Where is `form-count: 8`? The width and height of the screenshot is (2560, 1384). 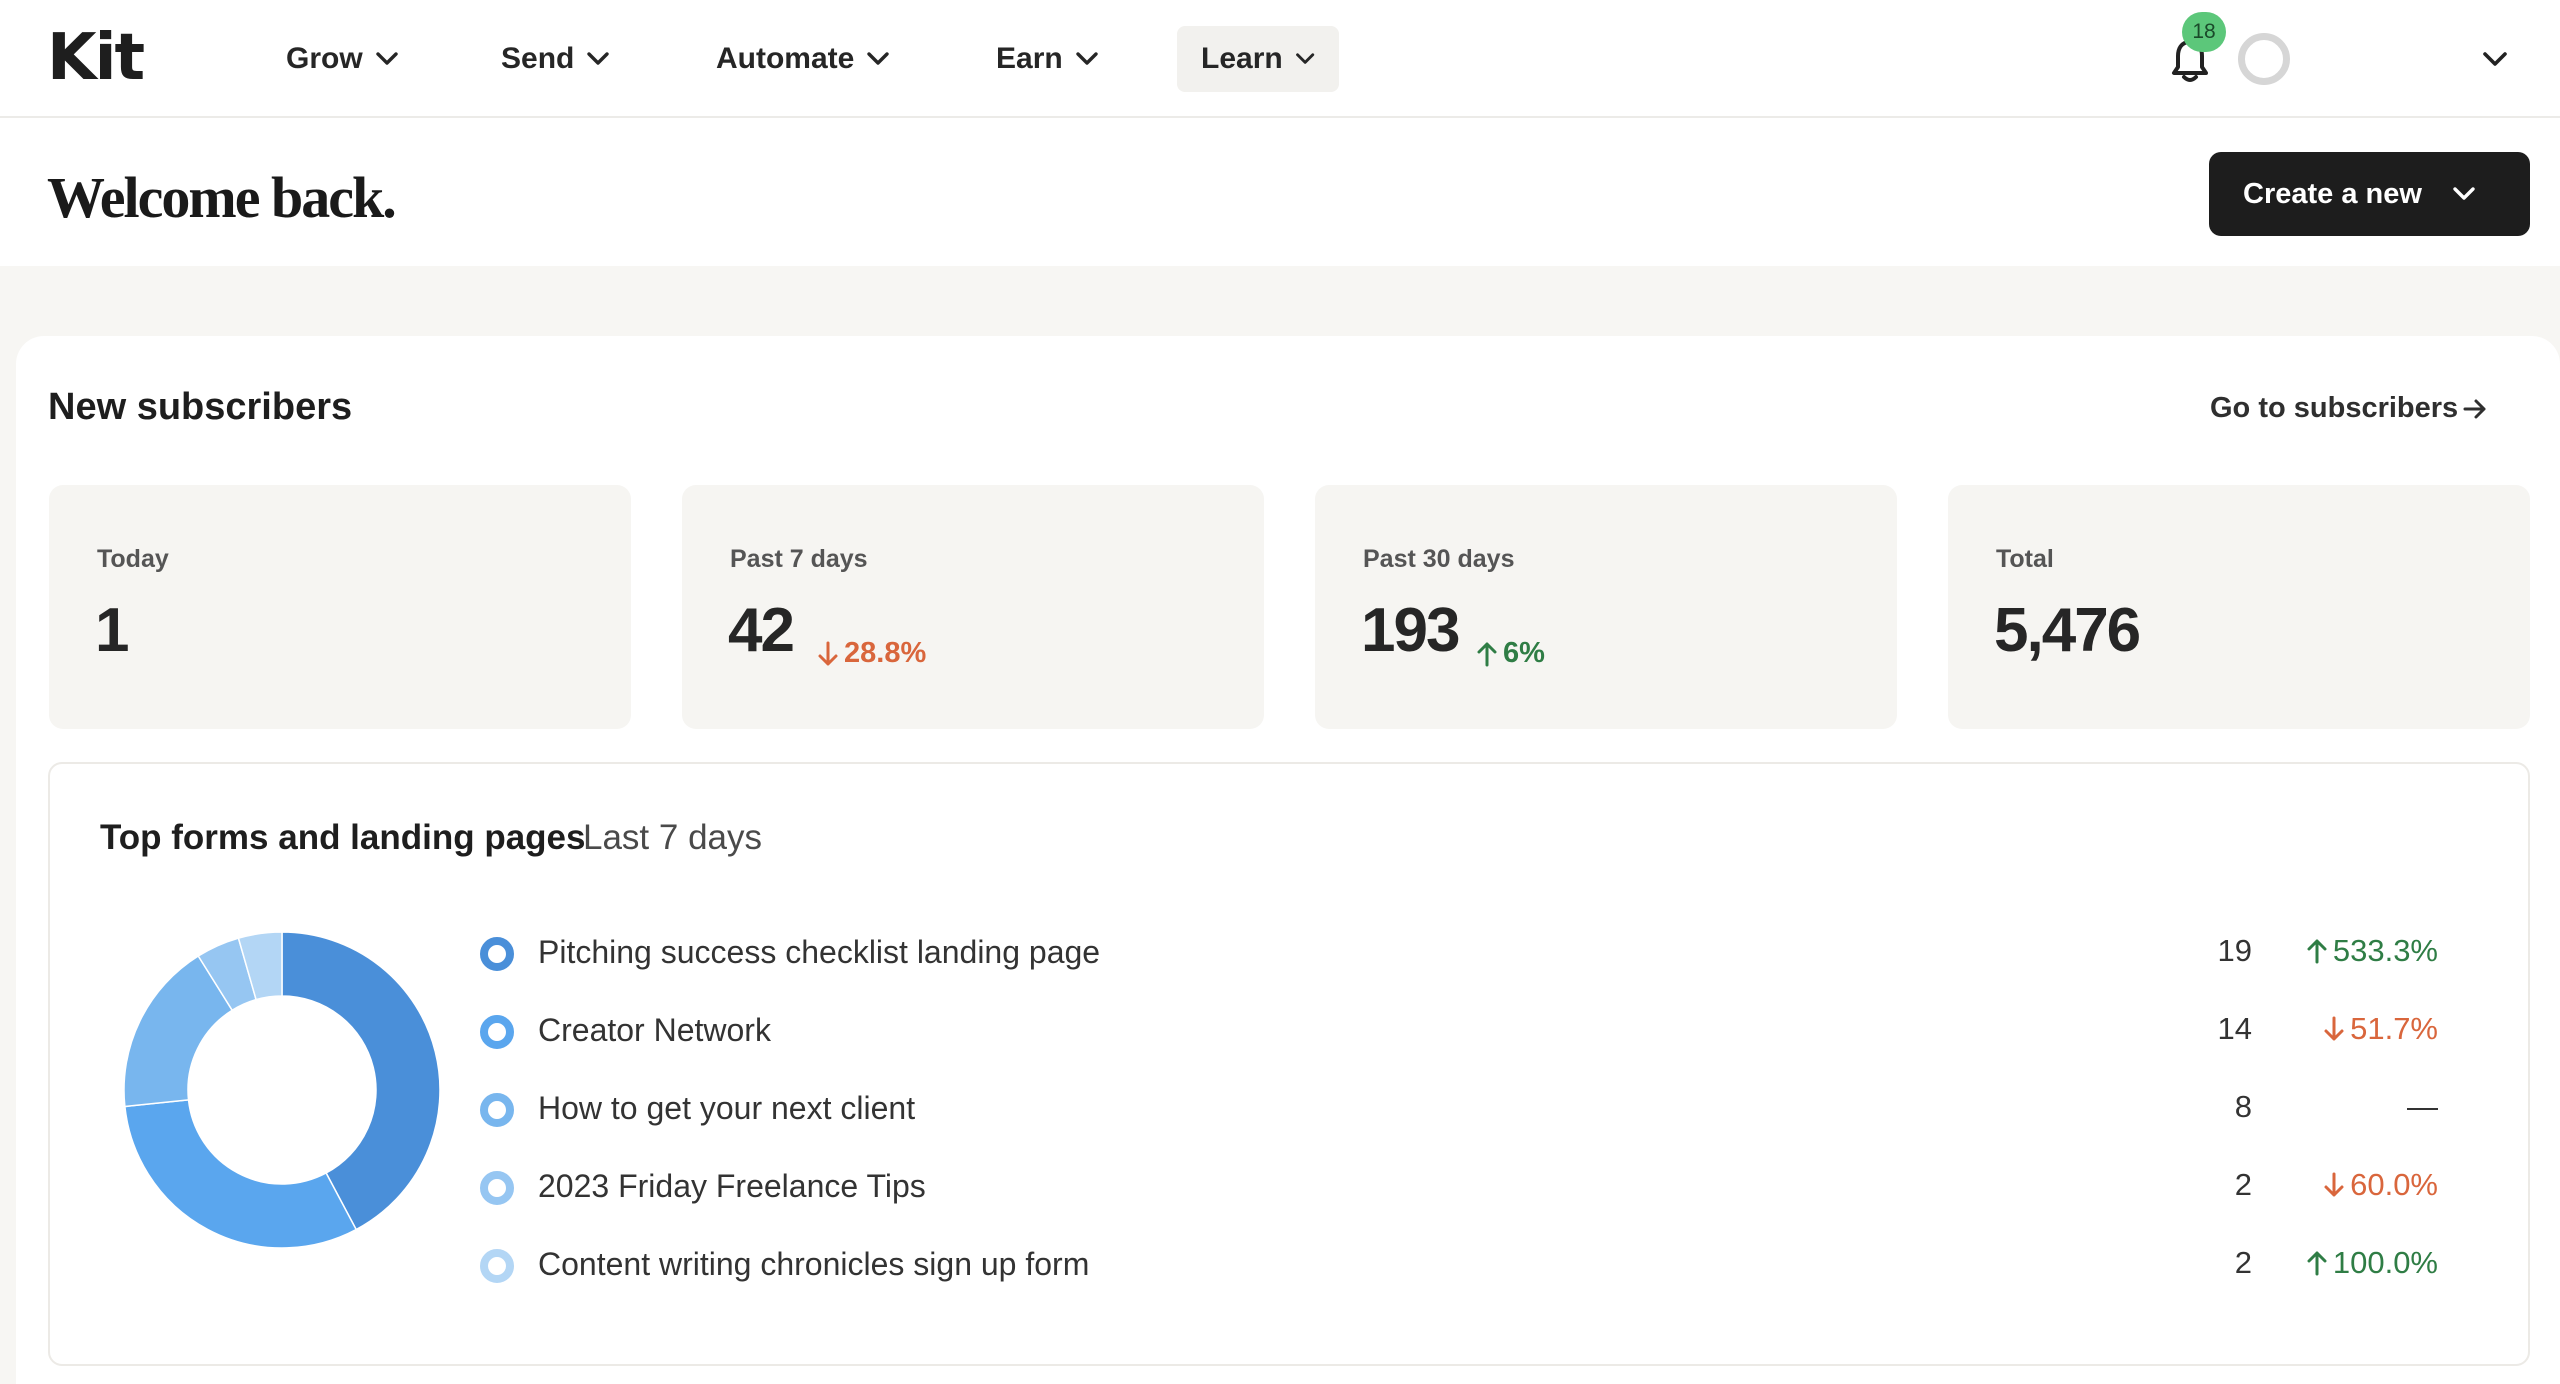
form-count: 8 is located at coordinates (2243, 1106).